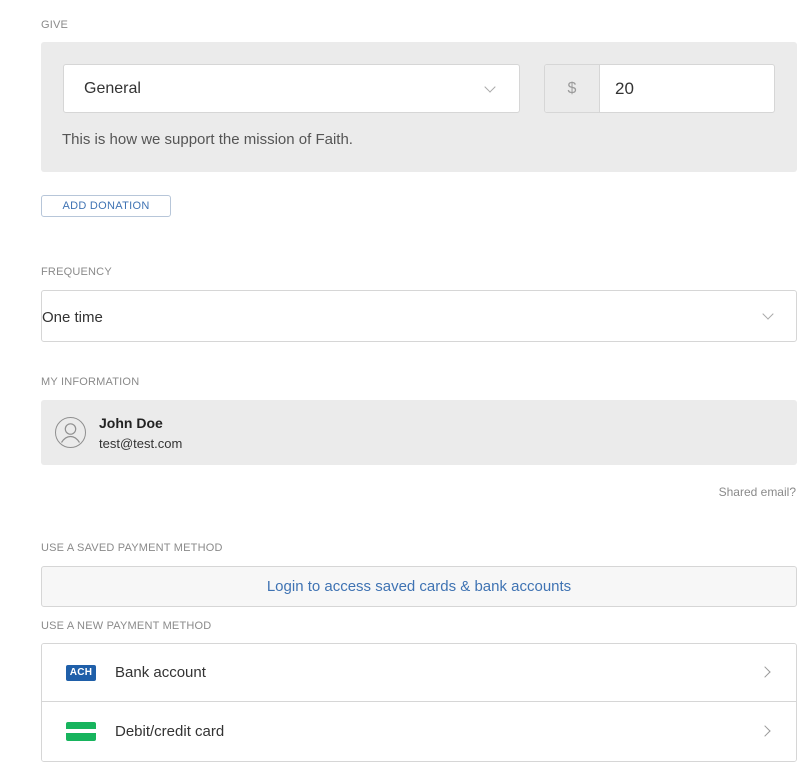  Describe the element at coordinates (405, 4) in the screenshot. I see `top-strip` at that location.